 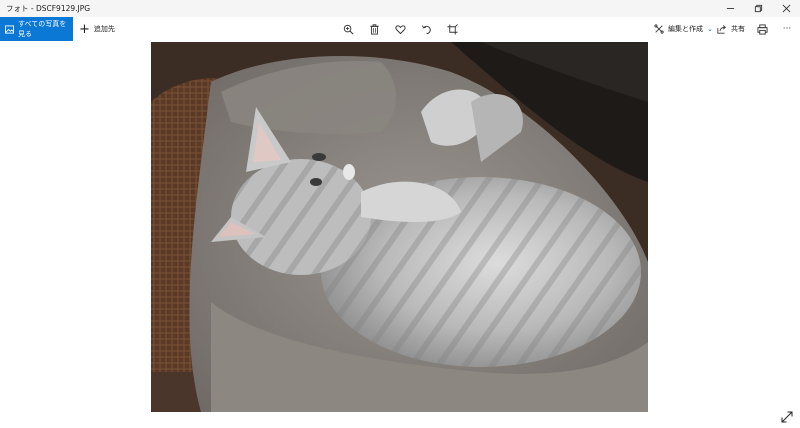 I want to click on minimize-button, so click(x=730, y=8).